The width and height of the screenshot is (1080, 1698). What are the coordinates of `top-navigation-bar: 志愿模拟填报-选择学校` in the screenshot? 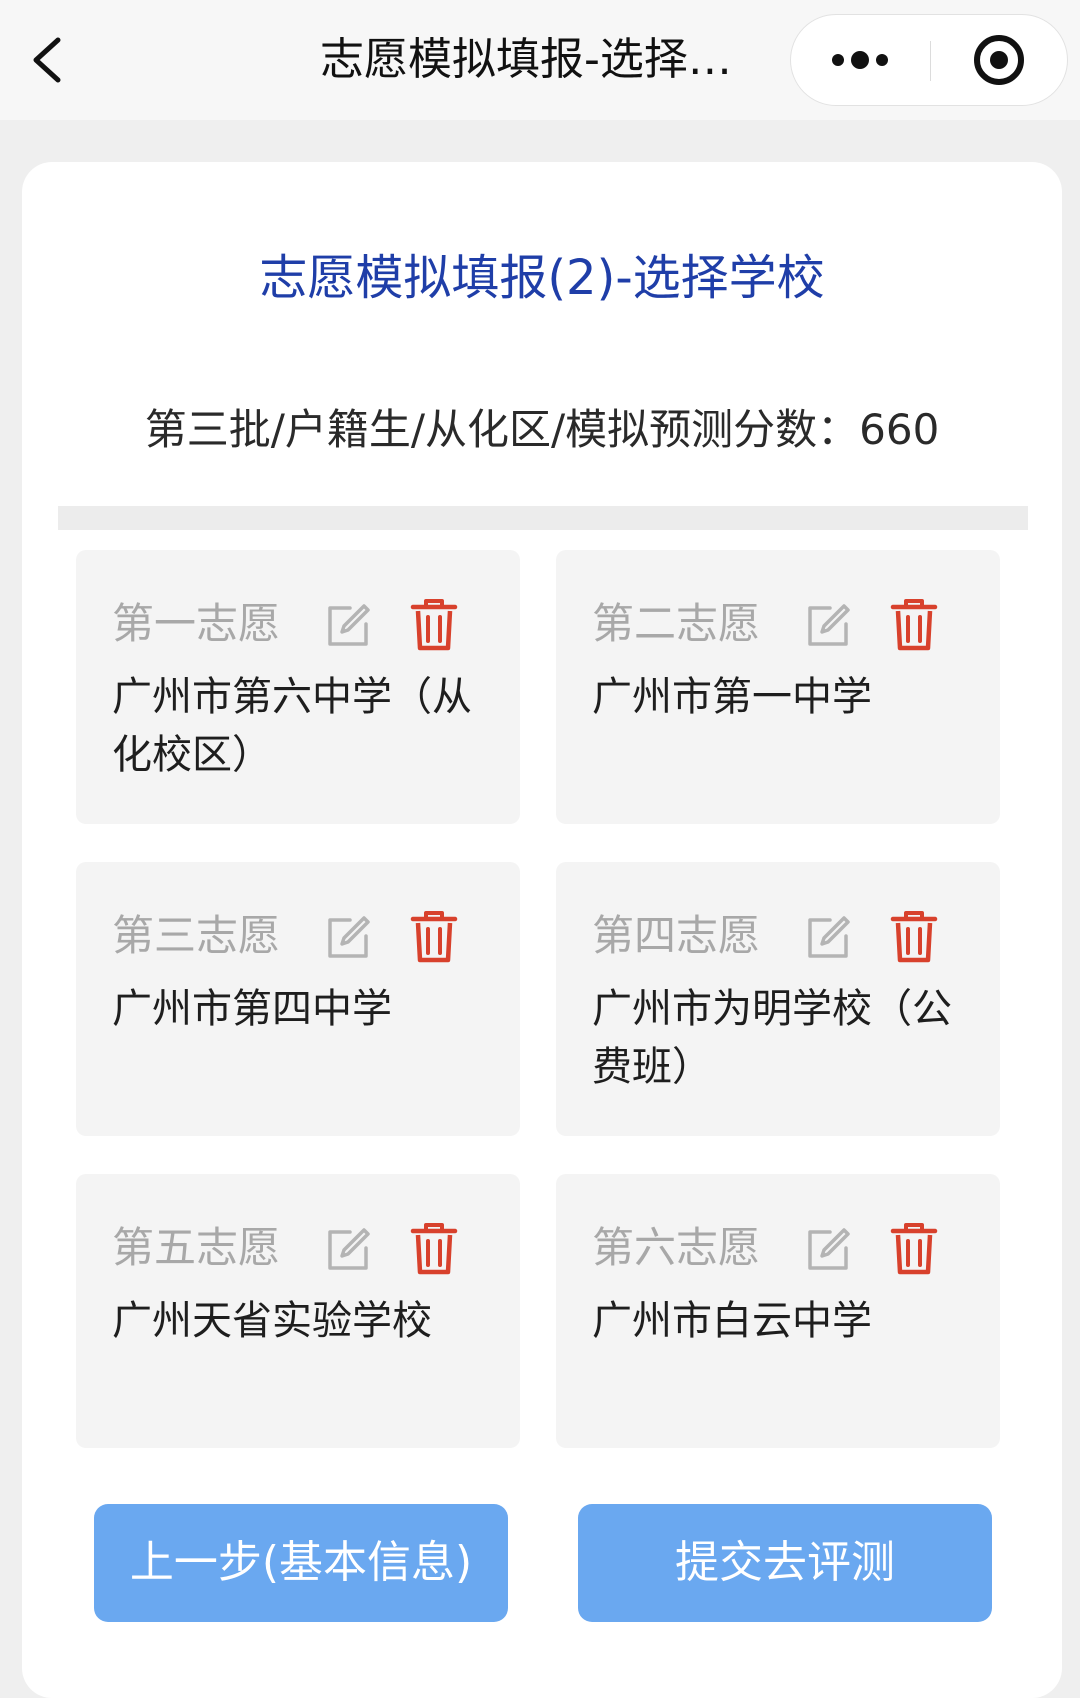 It's located at (540, 60).